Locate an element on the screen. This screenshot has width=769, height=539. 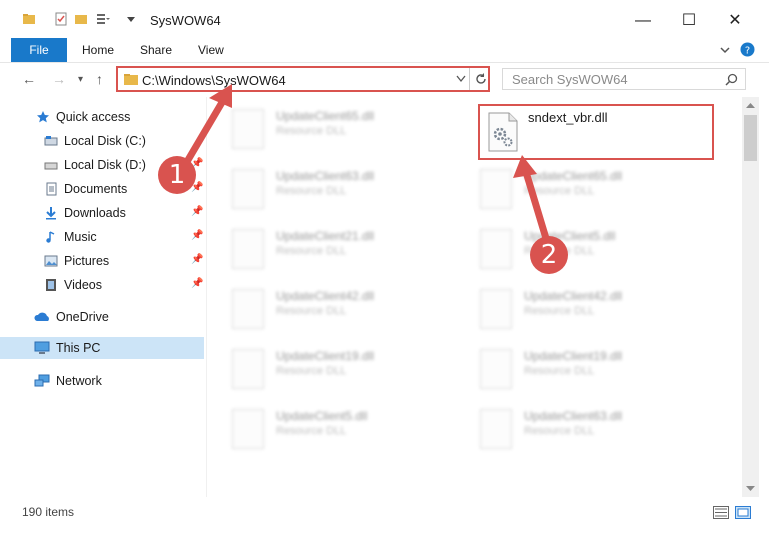
file-name: UpdateClient65.dll is located at coordinates (573, 176).